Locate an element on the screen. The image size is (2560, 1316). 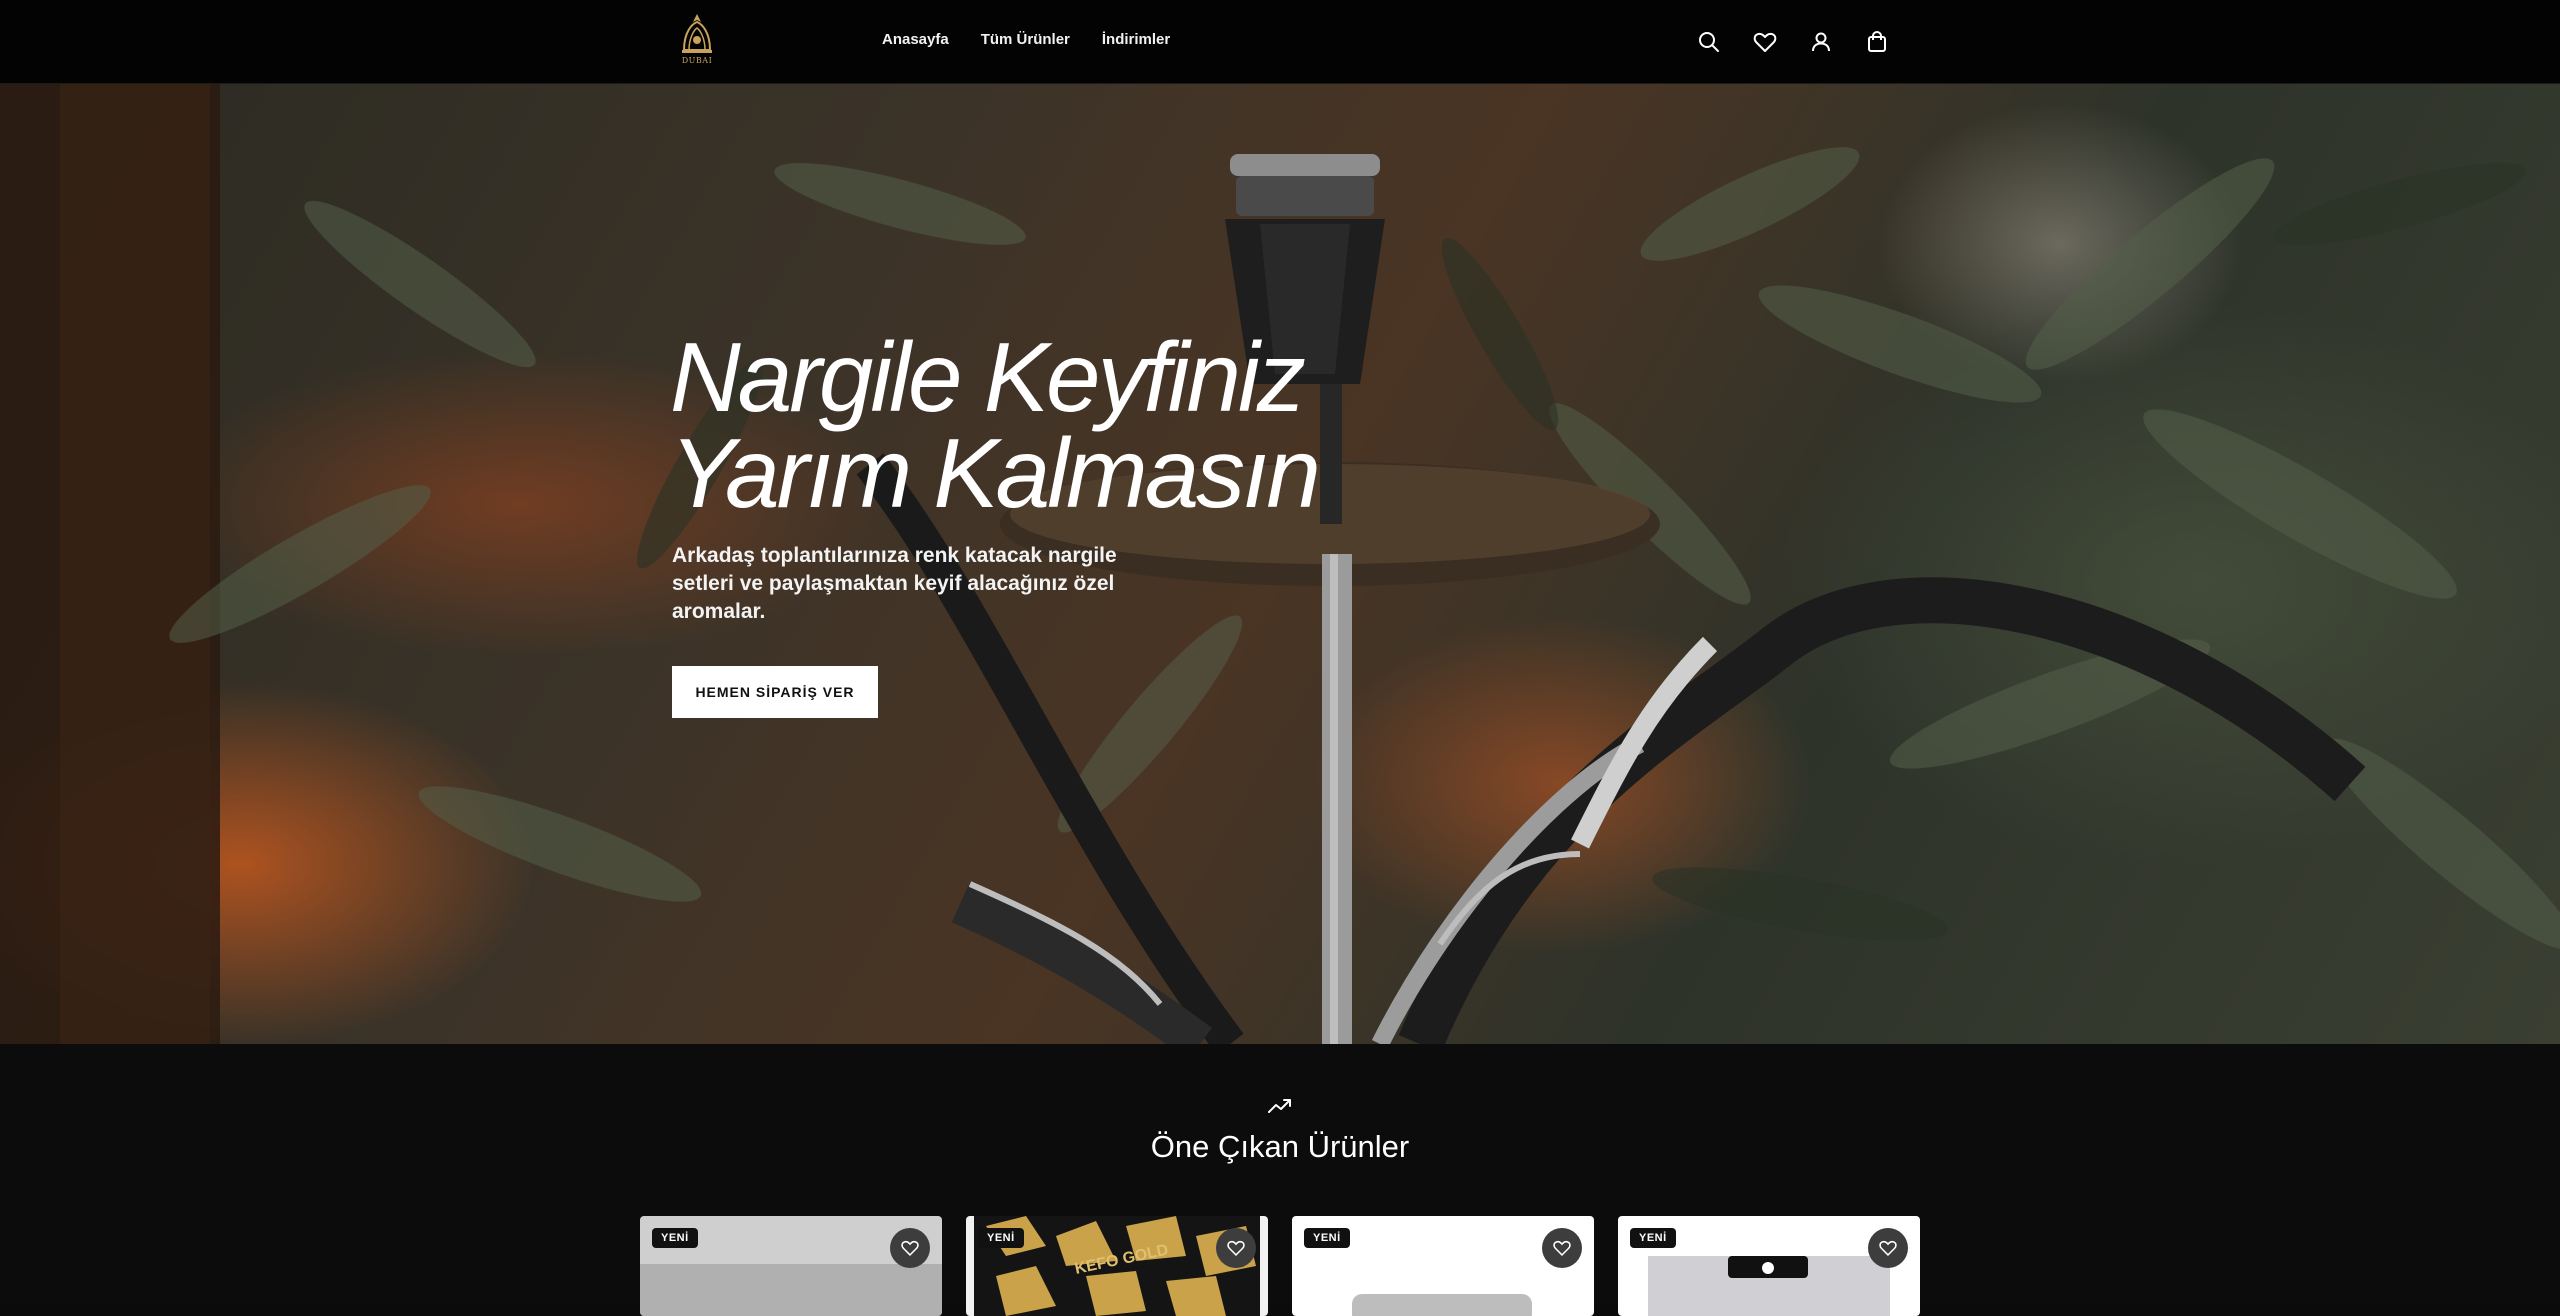
header-actions is located at coordinates (1793, 42).